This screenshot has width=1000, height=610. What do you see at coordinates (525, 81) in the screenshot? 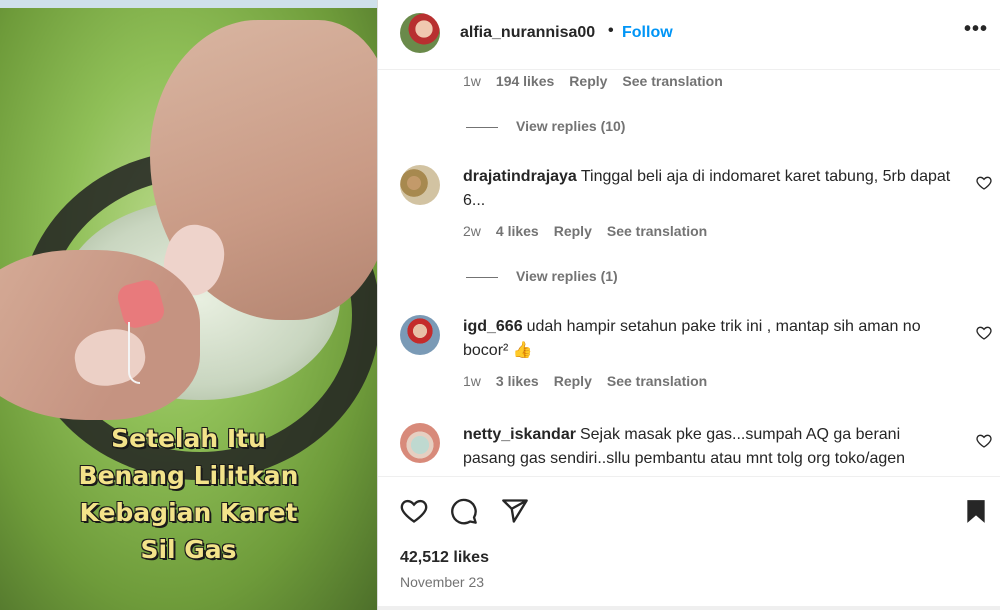
I see `comment-likes: 194 likes` at bounding box center [525, 81].